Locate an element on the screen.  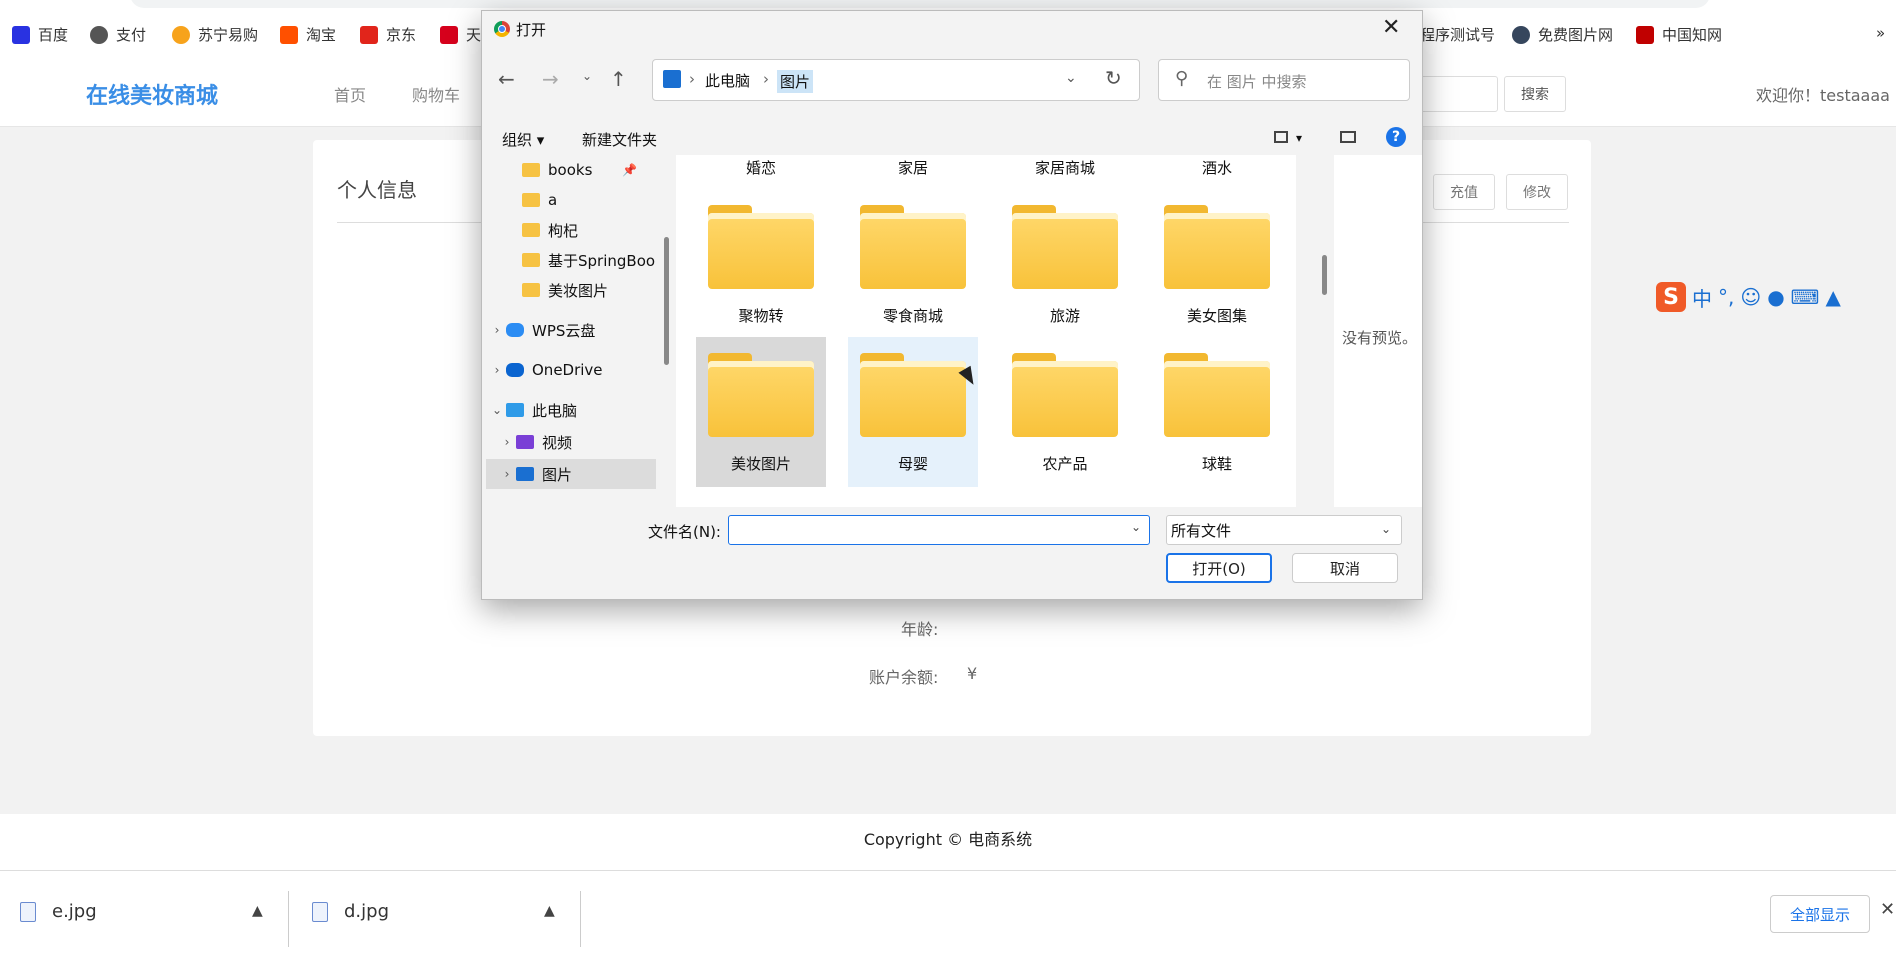
open-button: 打开(O) is located at coordinates (1219, 568).